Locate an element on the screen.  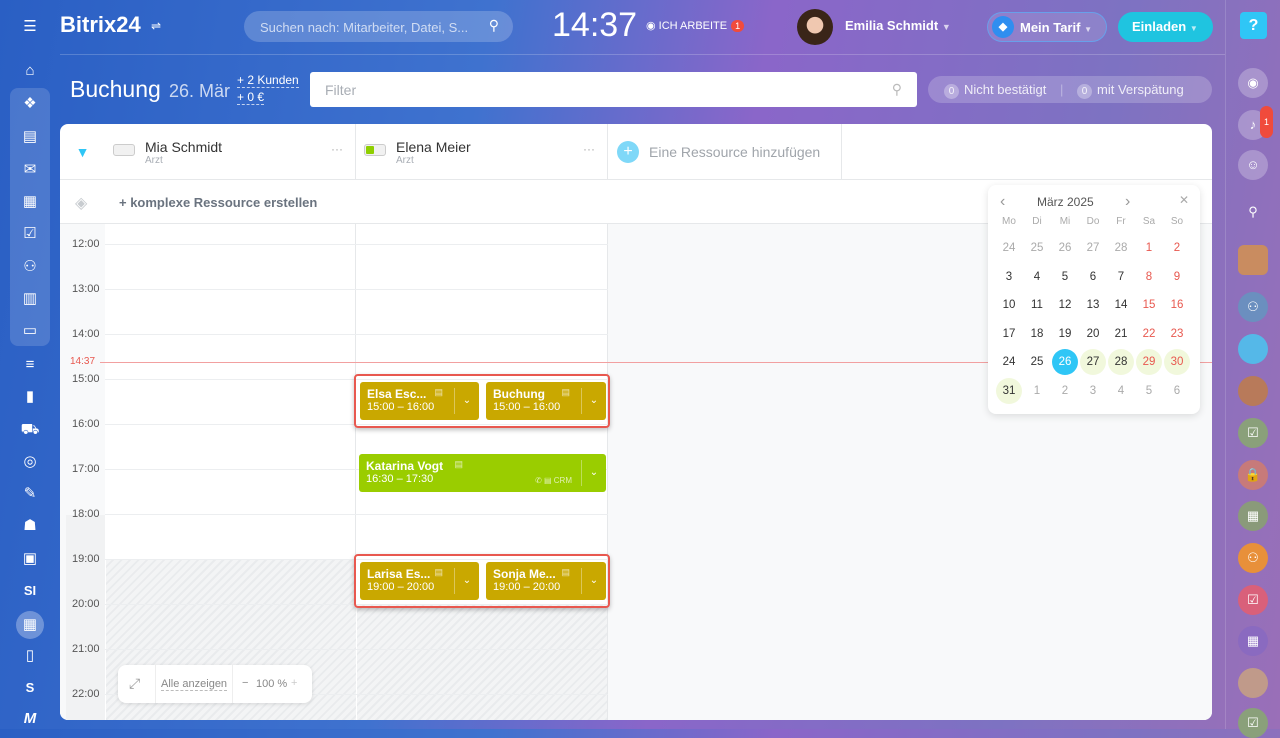
copilot-icon: ◉ is located at coordinates (1253, 83).